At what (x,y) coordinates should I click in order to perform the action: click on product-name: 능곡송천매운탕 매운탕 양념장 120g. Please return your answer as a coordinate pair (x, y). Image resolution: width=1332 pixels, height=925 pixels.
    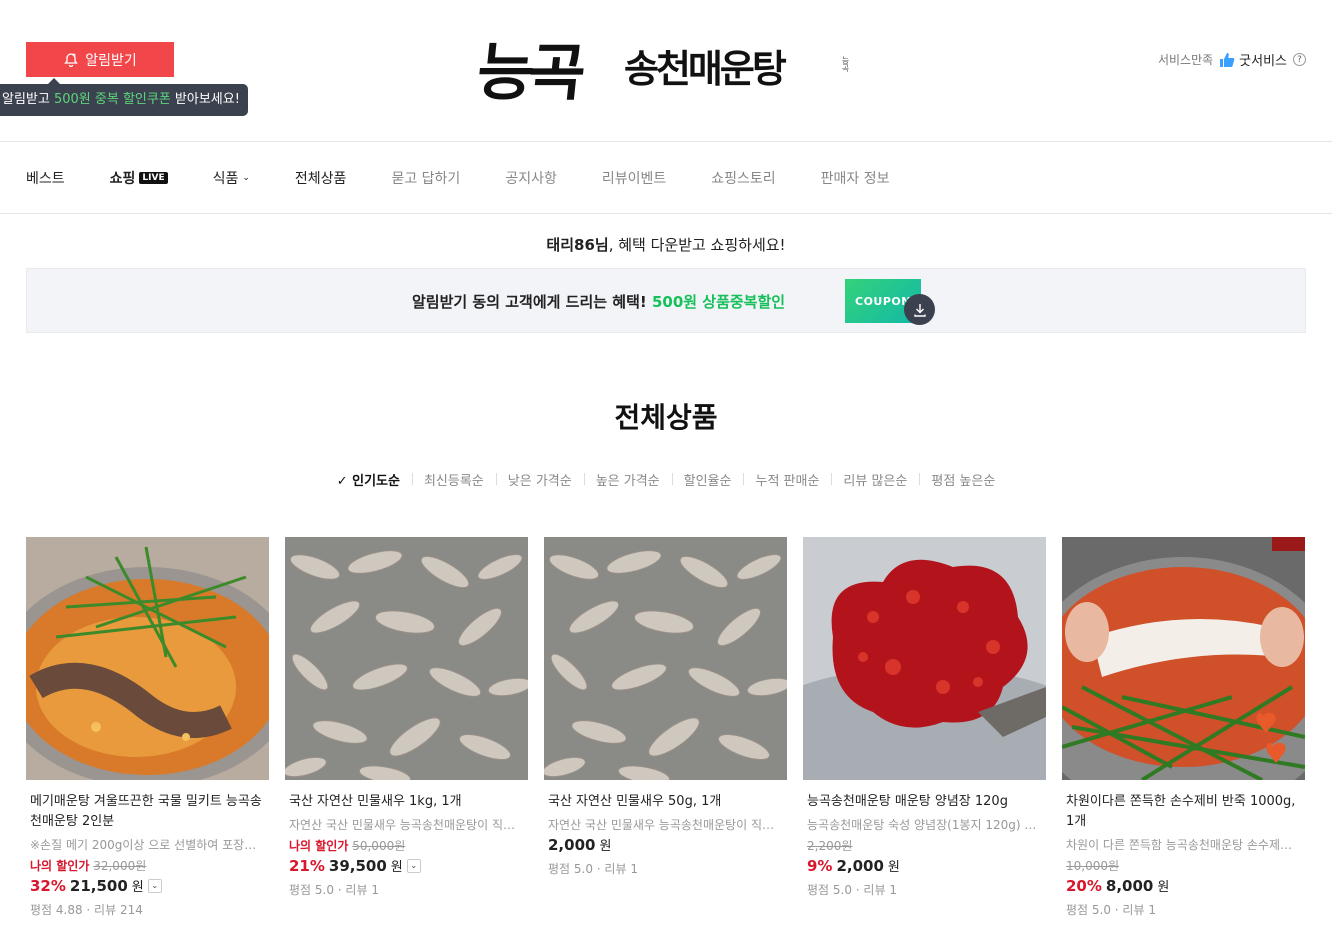
    Looking at the image, I should click on (924, 802).